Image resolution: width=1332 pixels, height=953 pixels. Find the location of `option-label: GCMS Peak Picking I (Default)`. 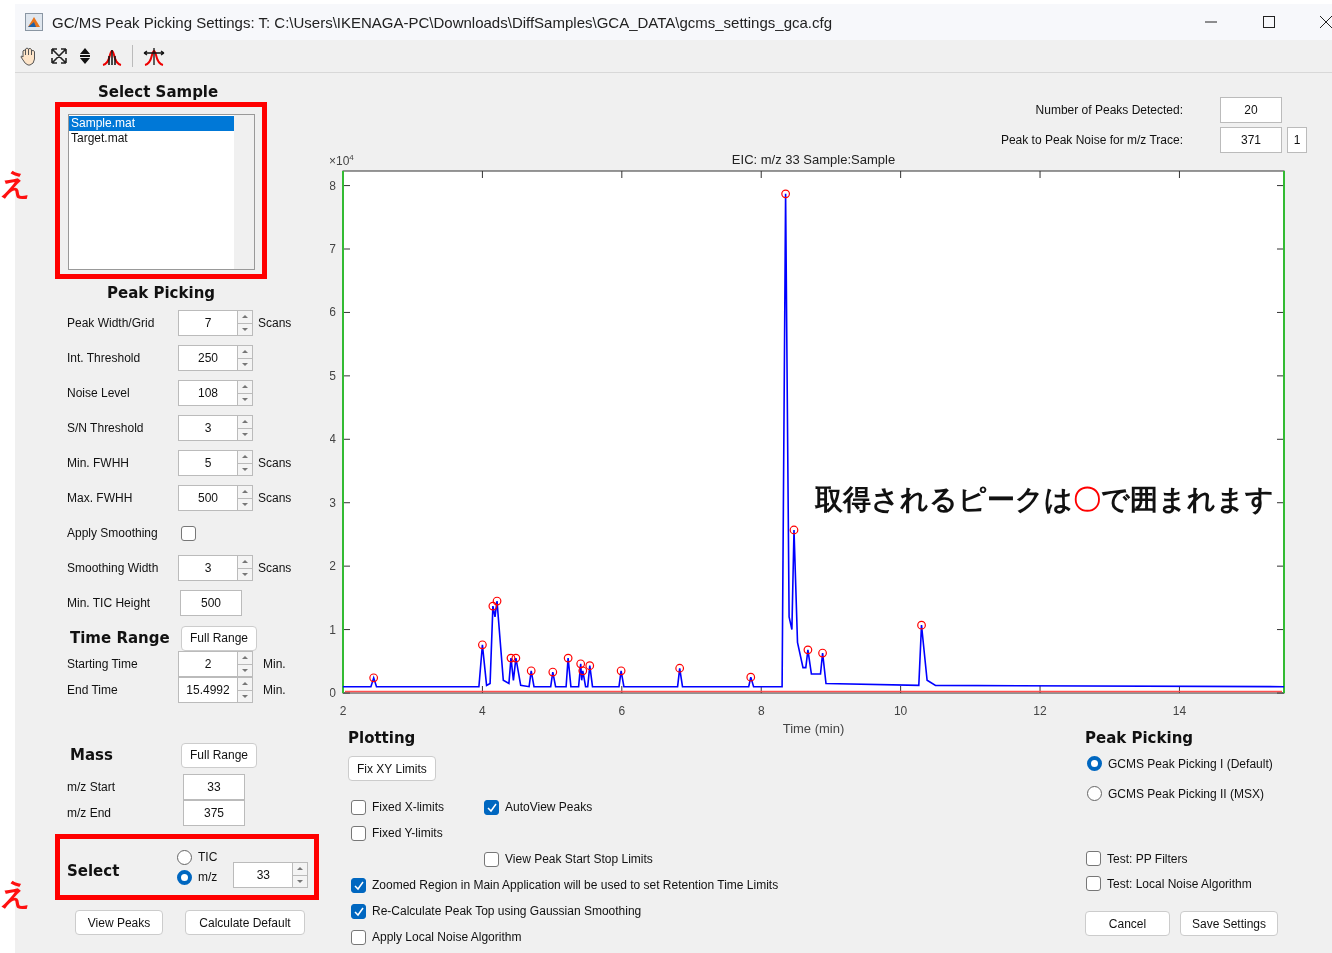

option-label: GCMS Peak Picking I (Default) is located at coordinates (1190, 763).